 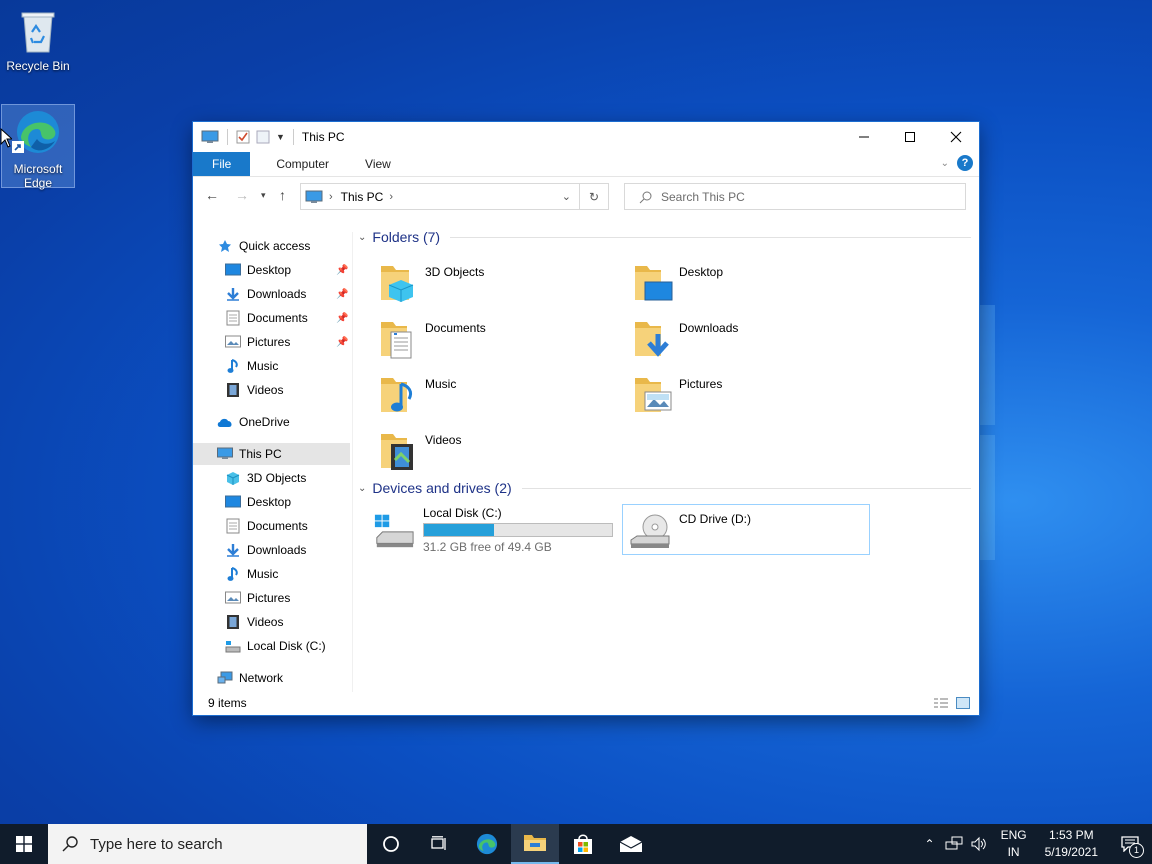 What do you see at coordinates (254, 622) in the screenshot?
I see `nav-item-pc-videos: Videos` at bounding box center [254, 622].